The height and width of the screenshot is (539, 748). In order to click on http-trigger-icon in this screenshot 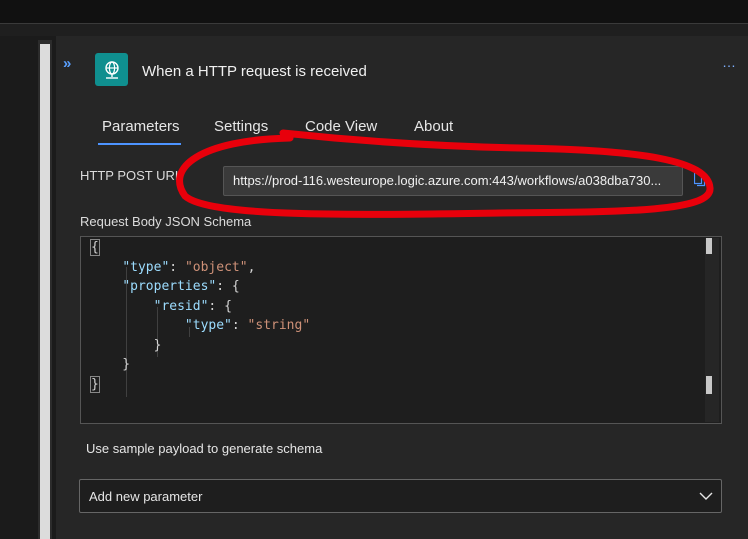, I will do `click(111, 69)`.